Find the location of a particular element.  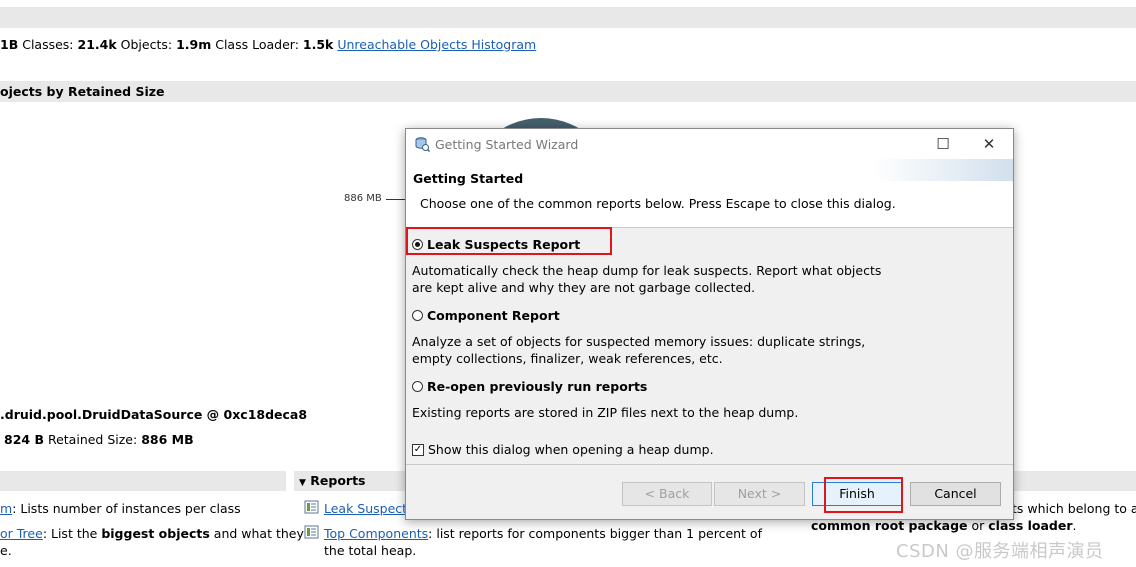

pie-slice-label: 886 MB is located at coordinates (363, 198).